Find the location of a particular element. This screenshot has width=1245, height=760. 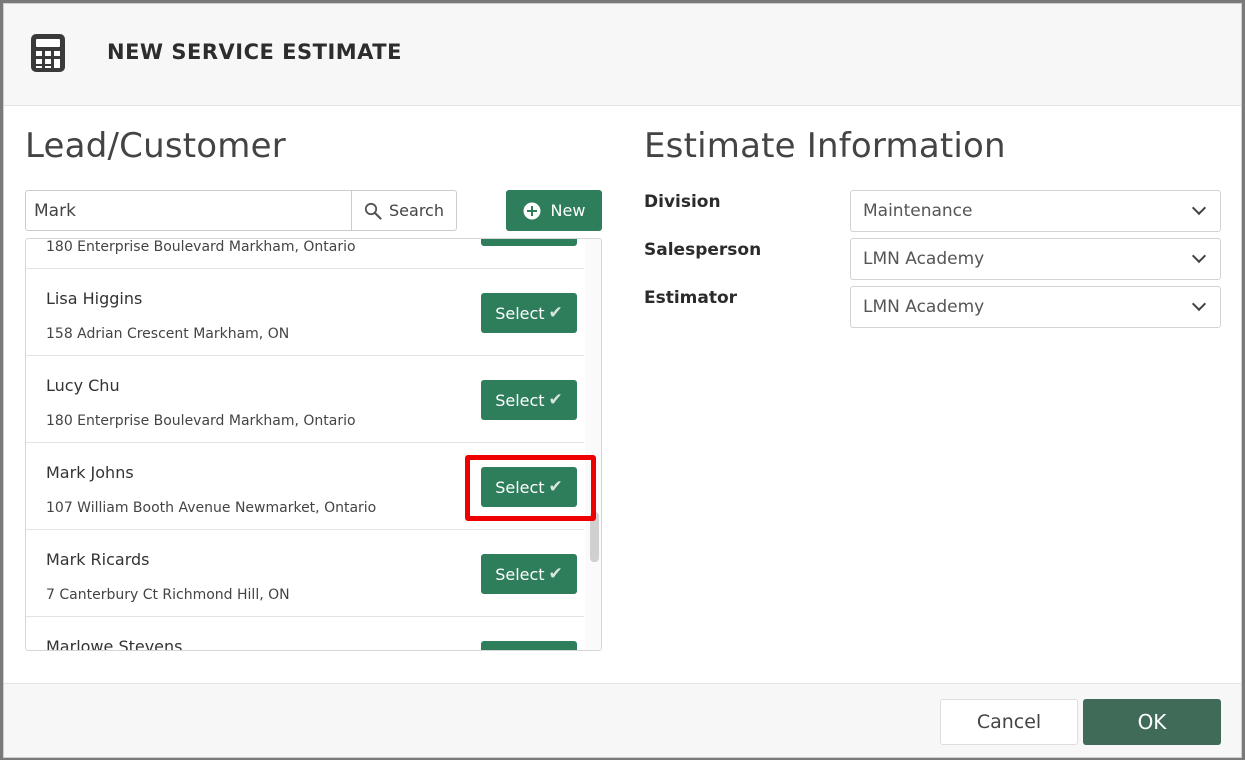

dialog-title: NEW SERVICE ESTIMATE is located at coordinates (254, 52).